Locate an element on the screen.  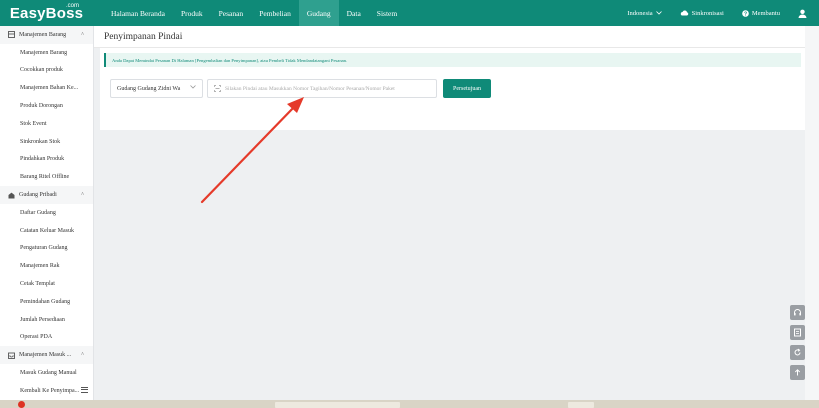
help-button: ? Membantu is located at coordinates (761, 13).